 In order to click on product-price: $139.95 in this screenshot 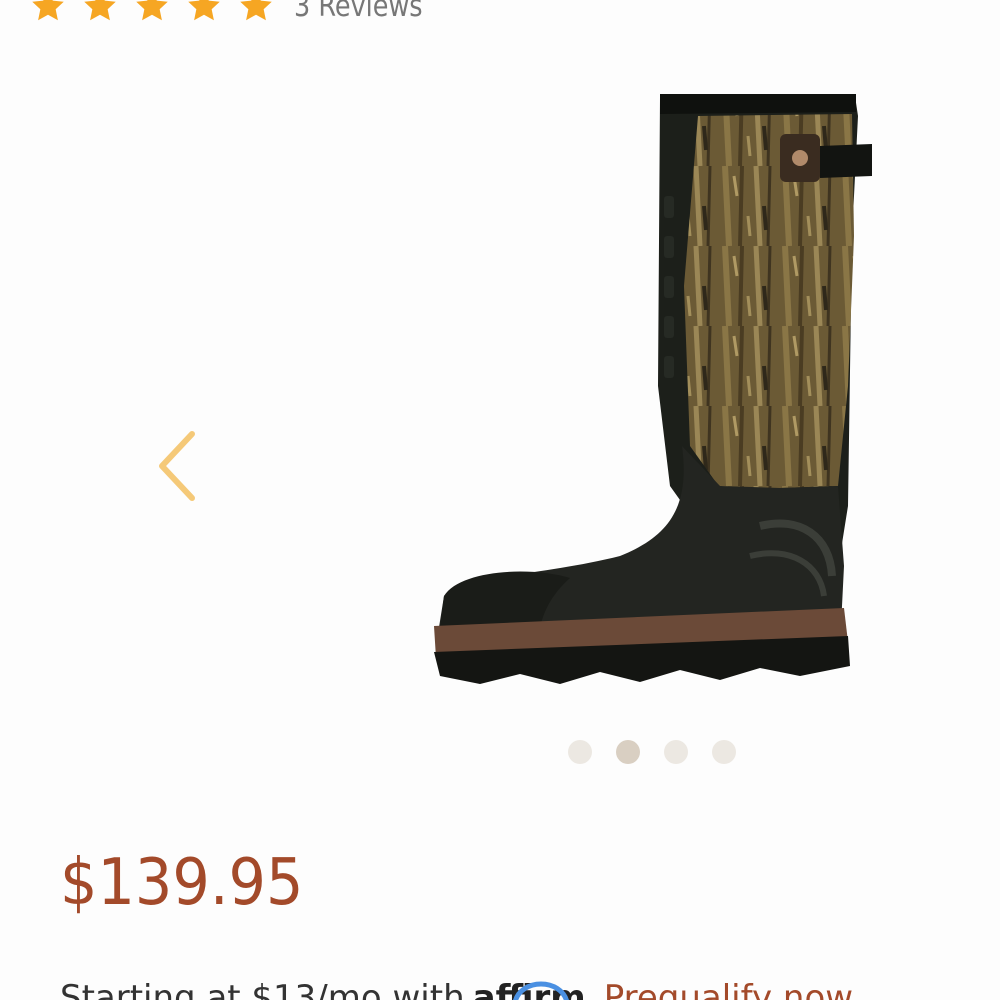, I will do `click(182, 883)`.